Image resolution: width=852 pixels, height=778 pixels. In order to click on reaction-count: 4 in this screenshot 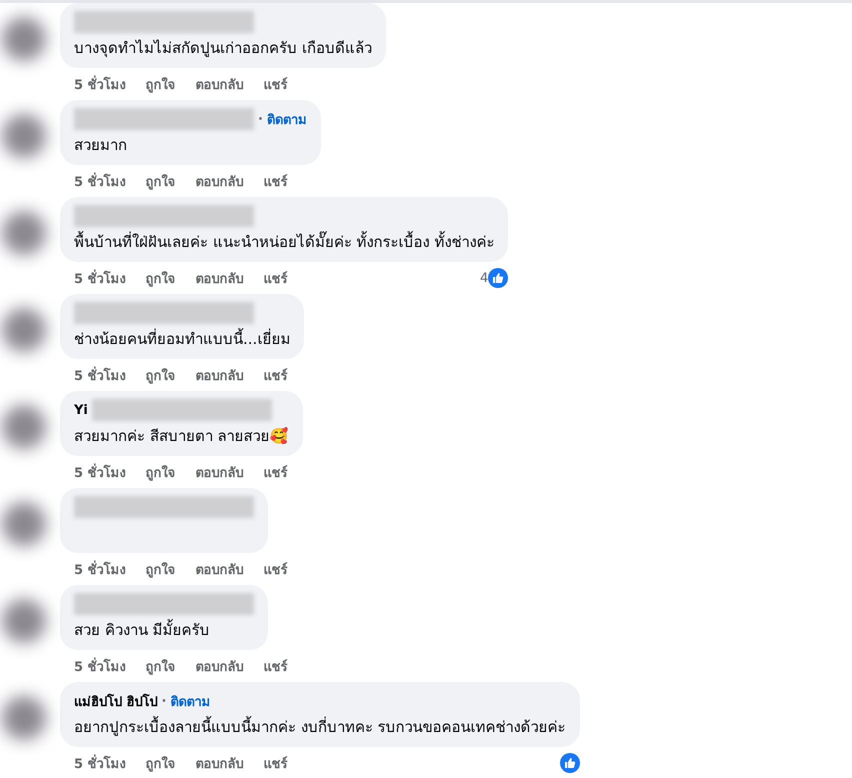, I will do `click(484, 278)`.